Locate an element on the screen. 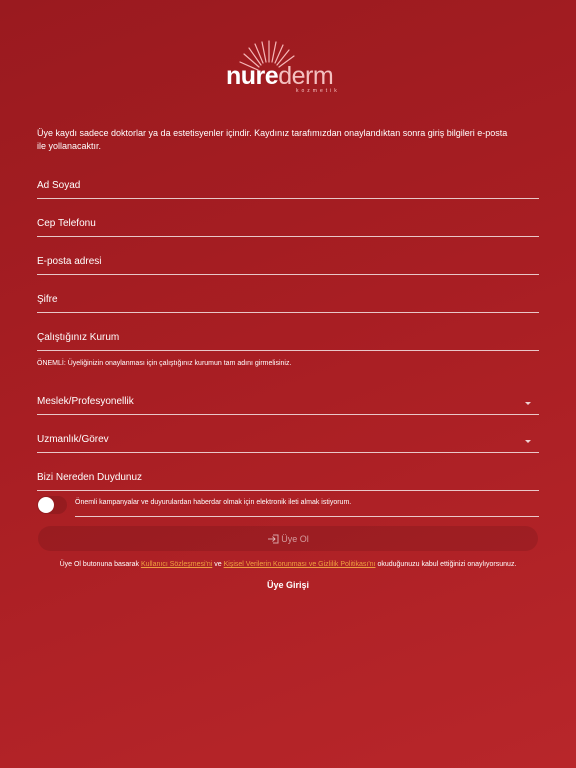 This screenshot has height=768, width=576. password-placeholder: Şifre is located at coordinates (47, 299).